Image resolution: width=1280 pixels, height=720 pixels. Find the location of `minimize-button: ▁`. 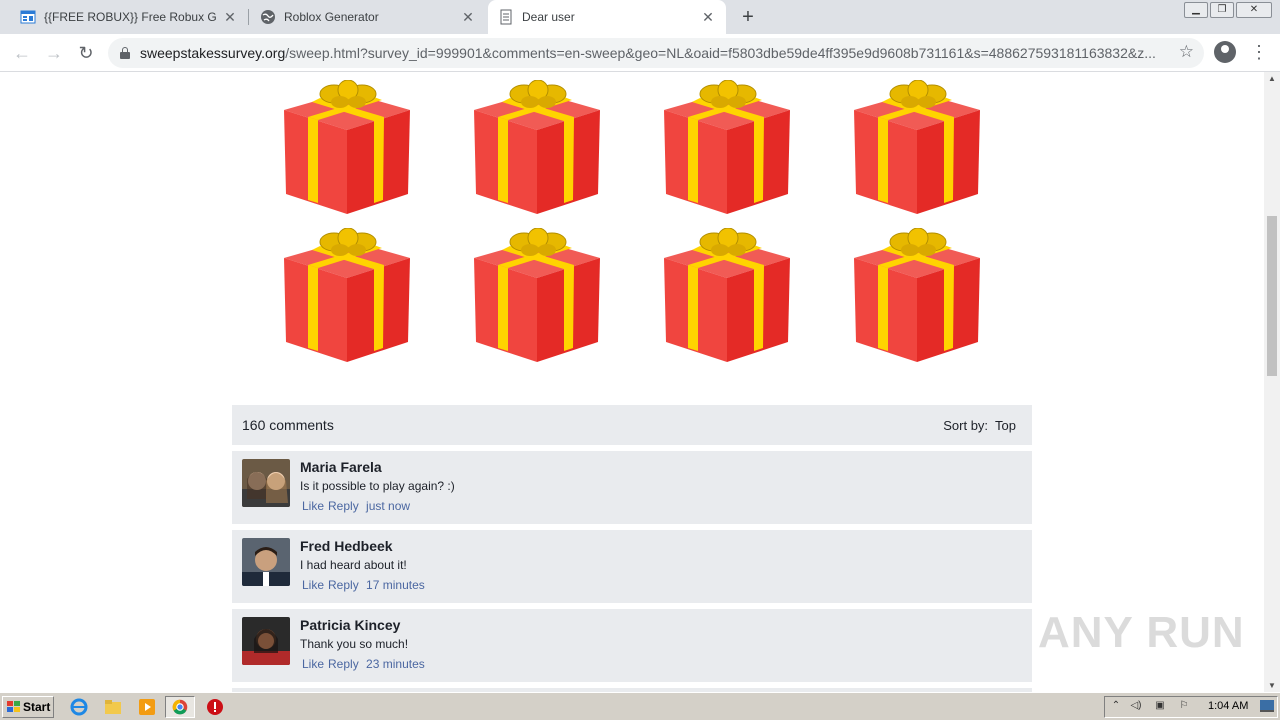

minimize-button: ▁ is located at coordinates (1196, 10).